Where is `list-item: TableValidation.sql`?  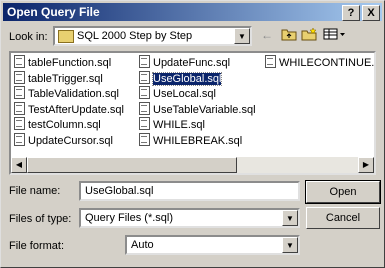 list-item: TableValidation.sql is located at coordinates (69, 94).